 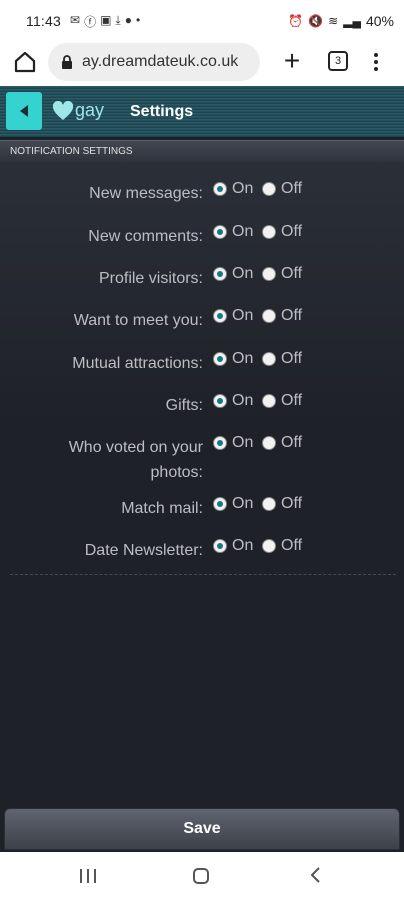 I want to click on back-arrow-icon, so click(x=24, y=111).